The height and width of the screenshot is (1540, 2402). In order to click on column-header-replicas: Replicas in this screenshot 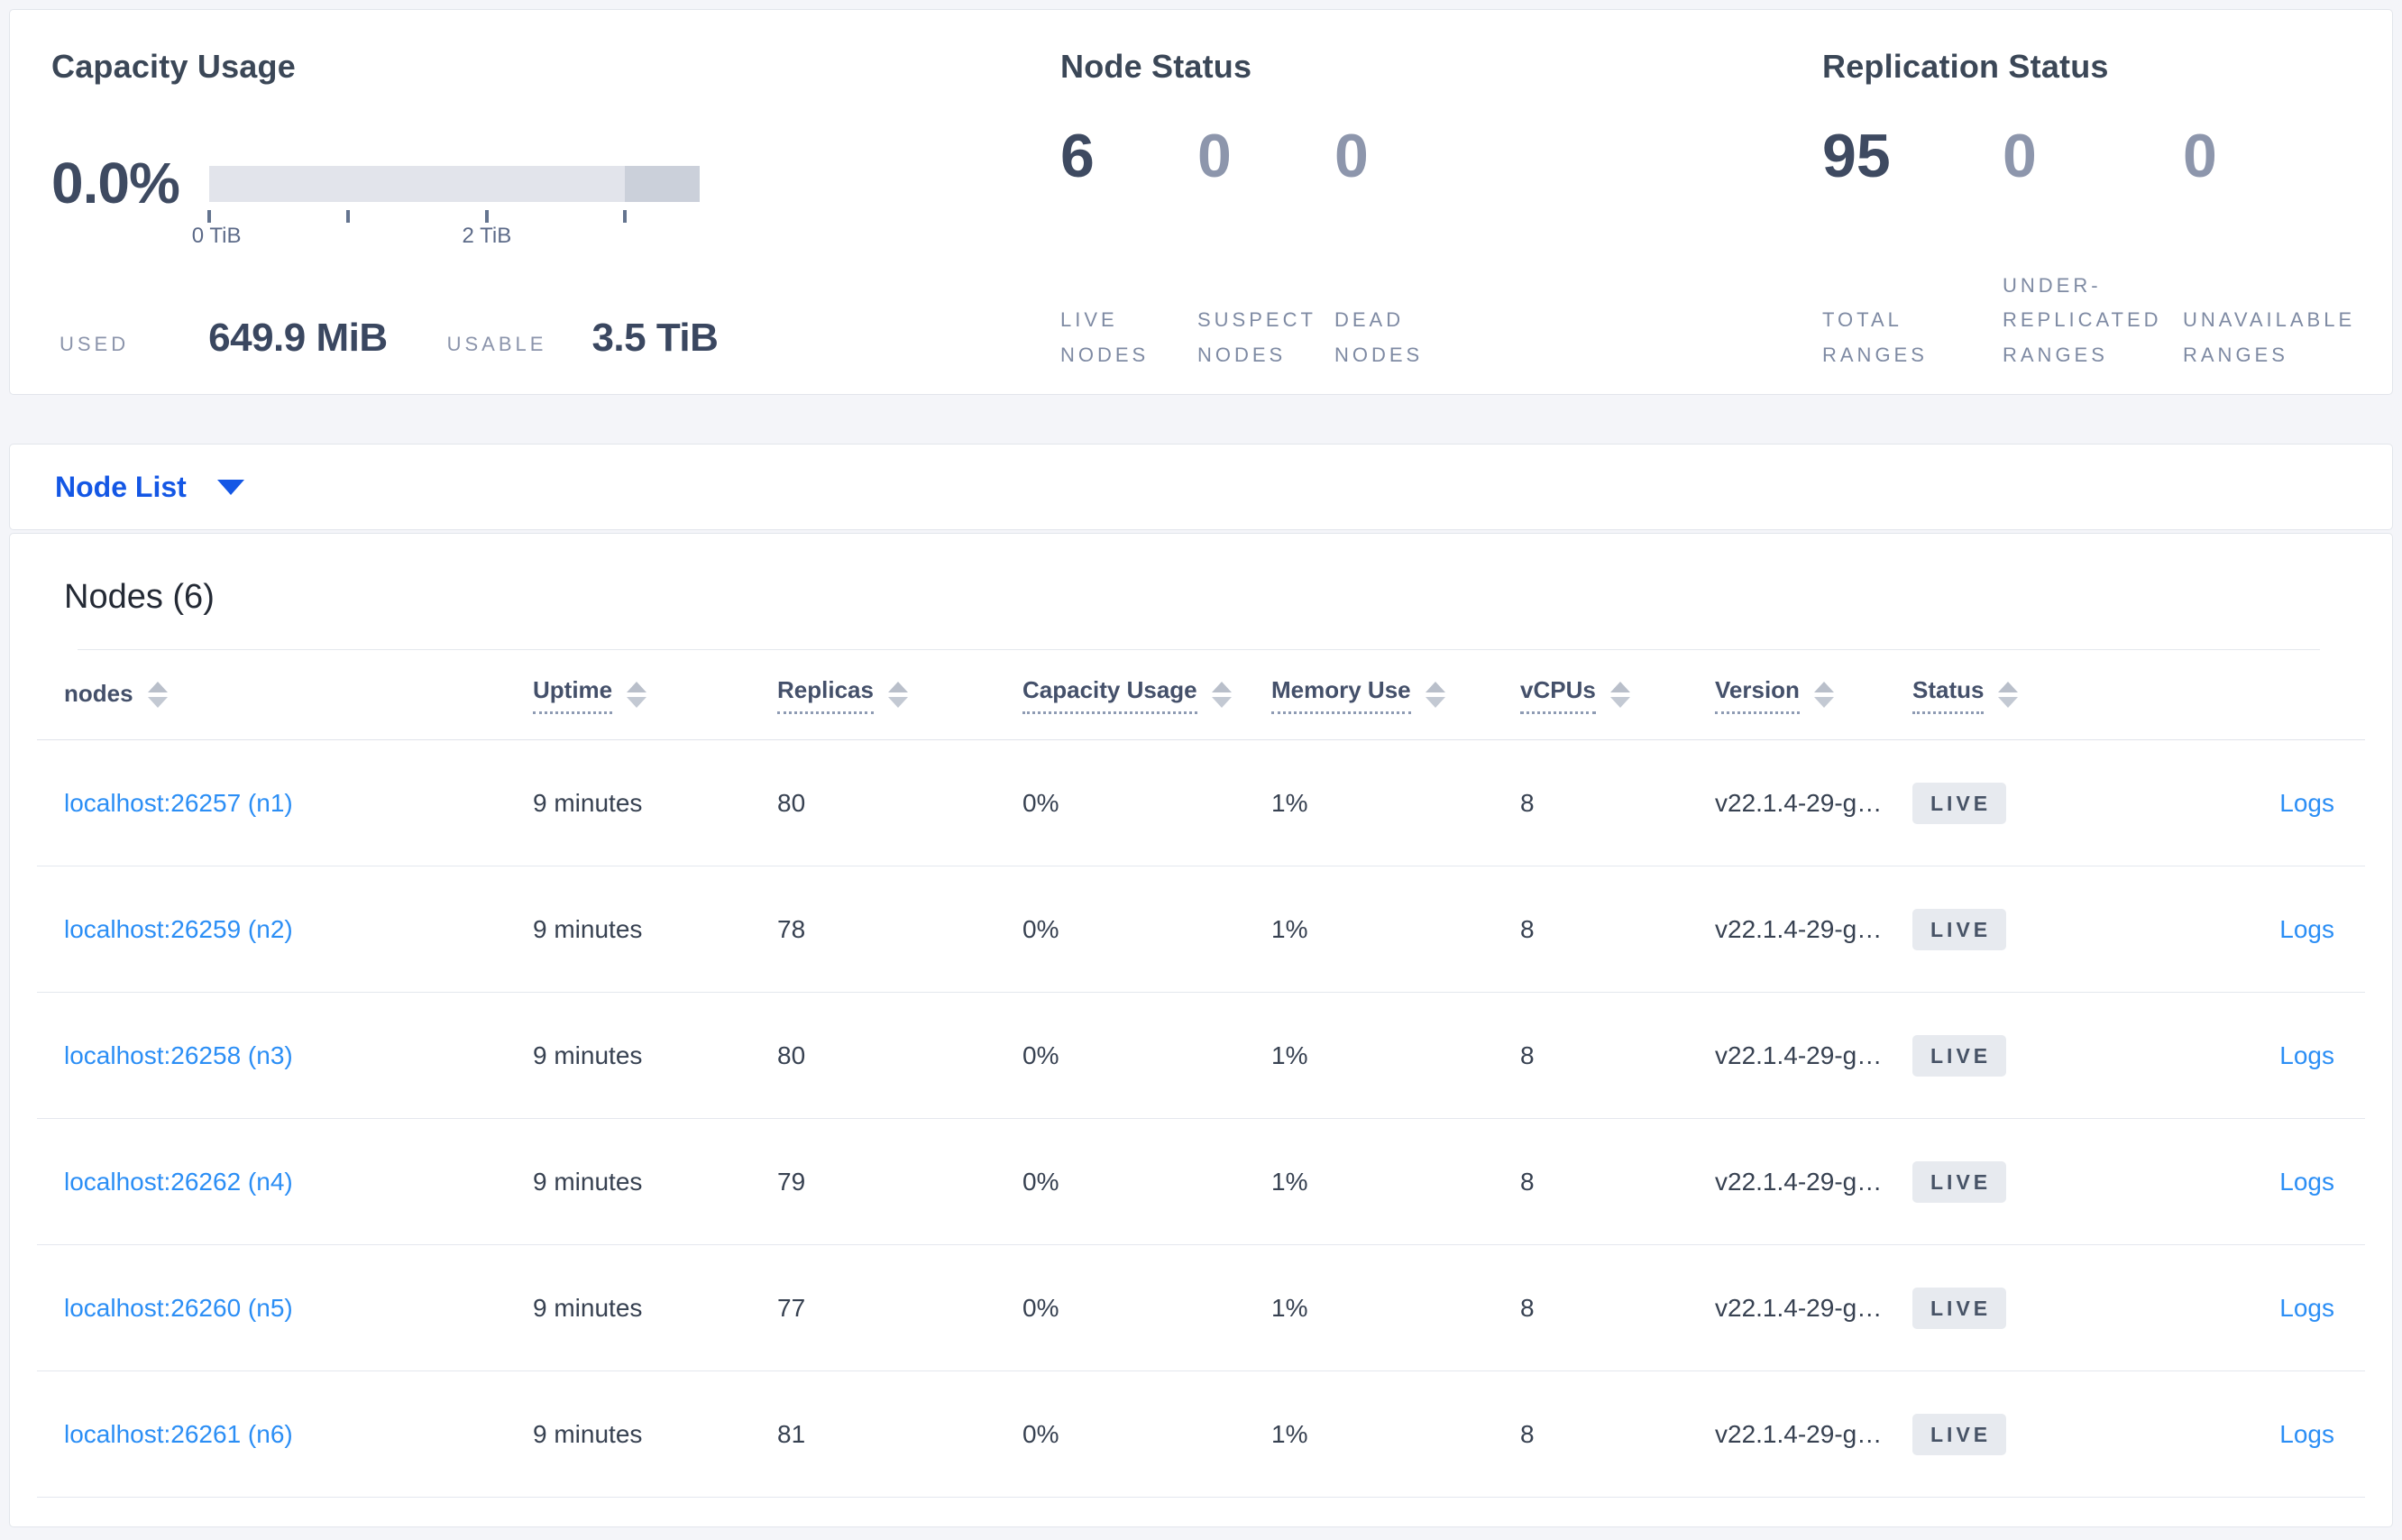, I will do `click(899, 695)`.